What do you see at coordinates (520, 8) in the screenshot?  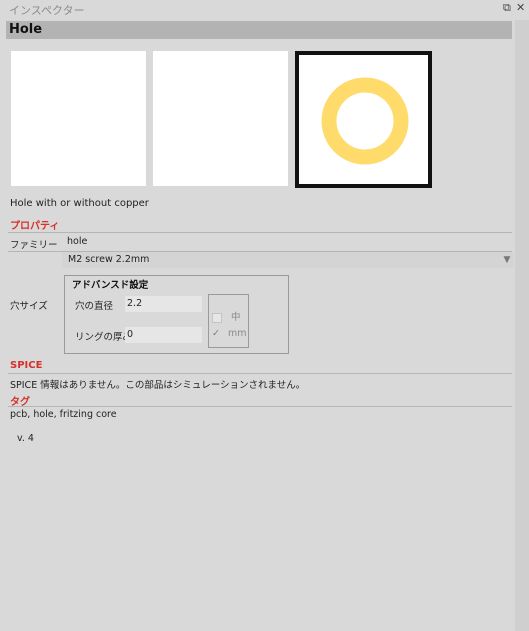 I see `close-icon: ✕` at bounding box center [520, 8].